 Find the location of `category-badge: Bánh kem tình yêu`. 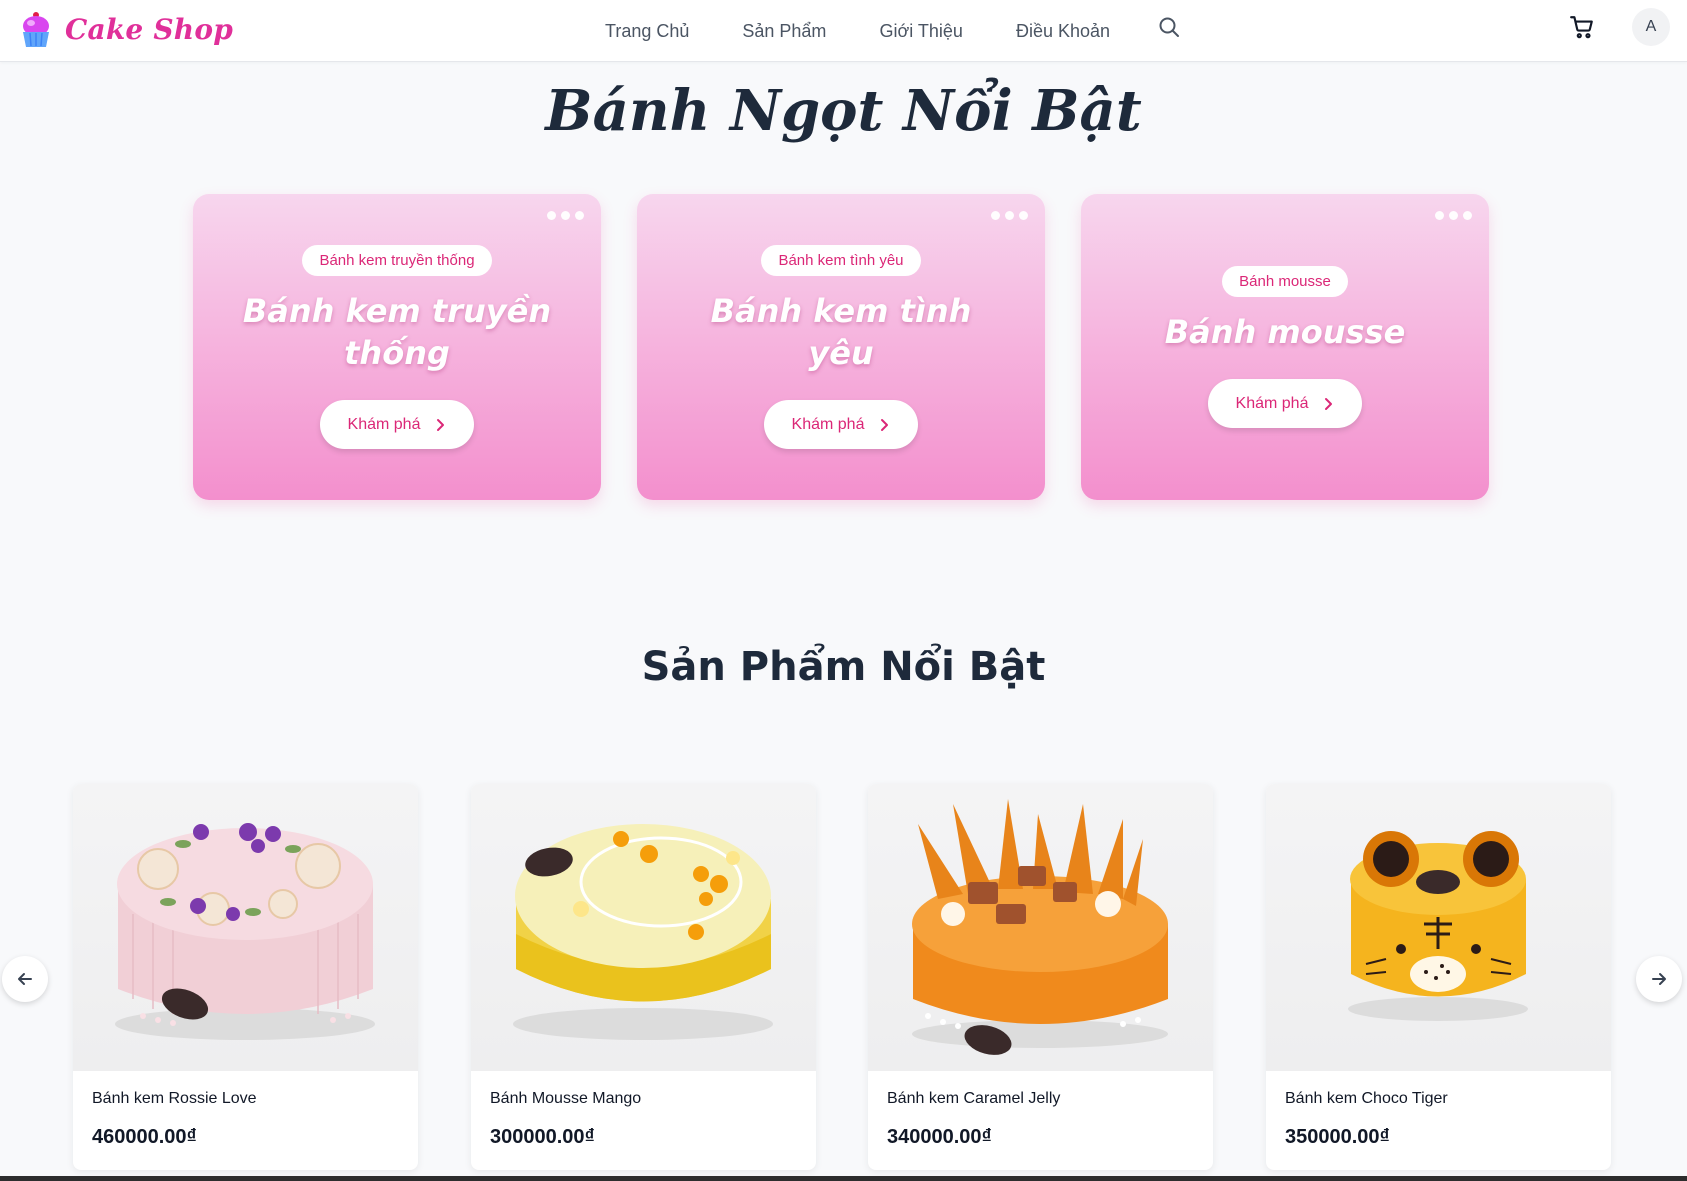

category-badge: Bánh kem tình yêu is located at coordinates (841, 260).